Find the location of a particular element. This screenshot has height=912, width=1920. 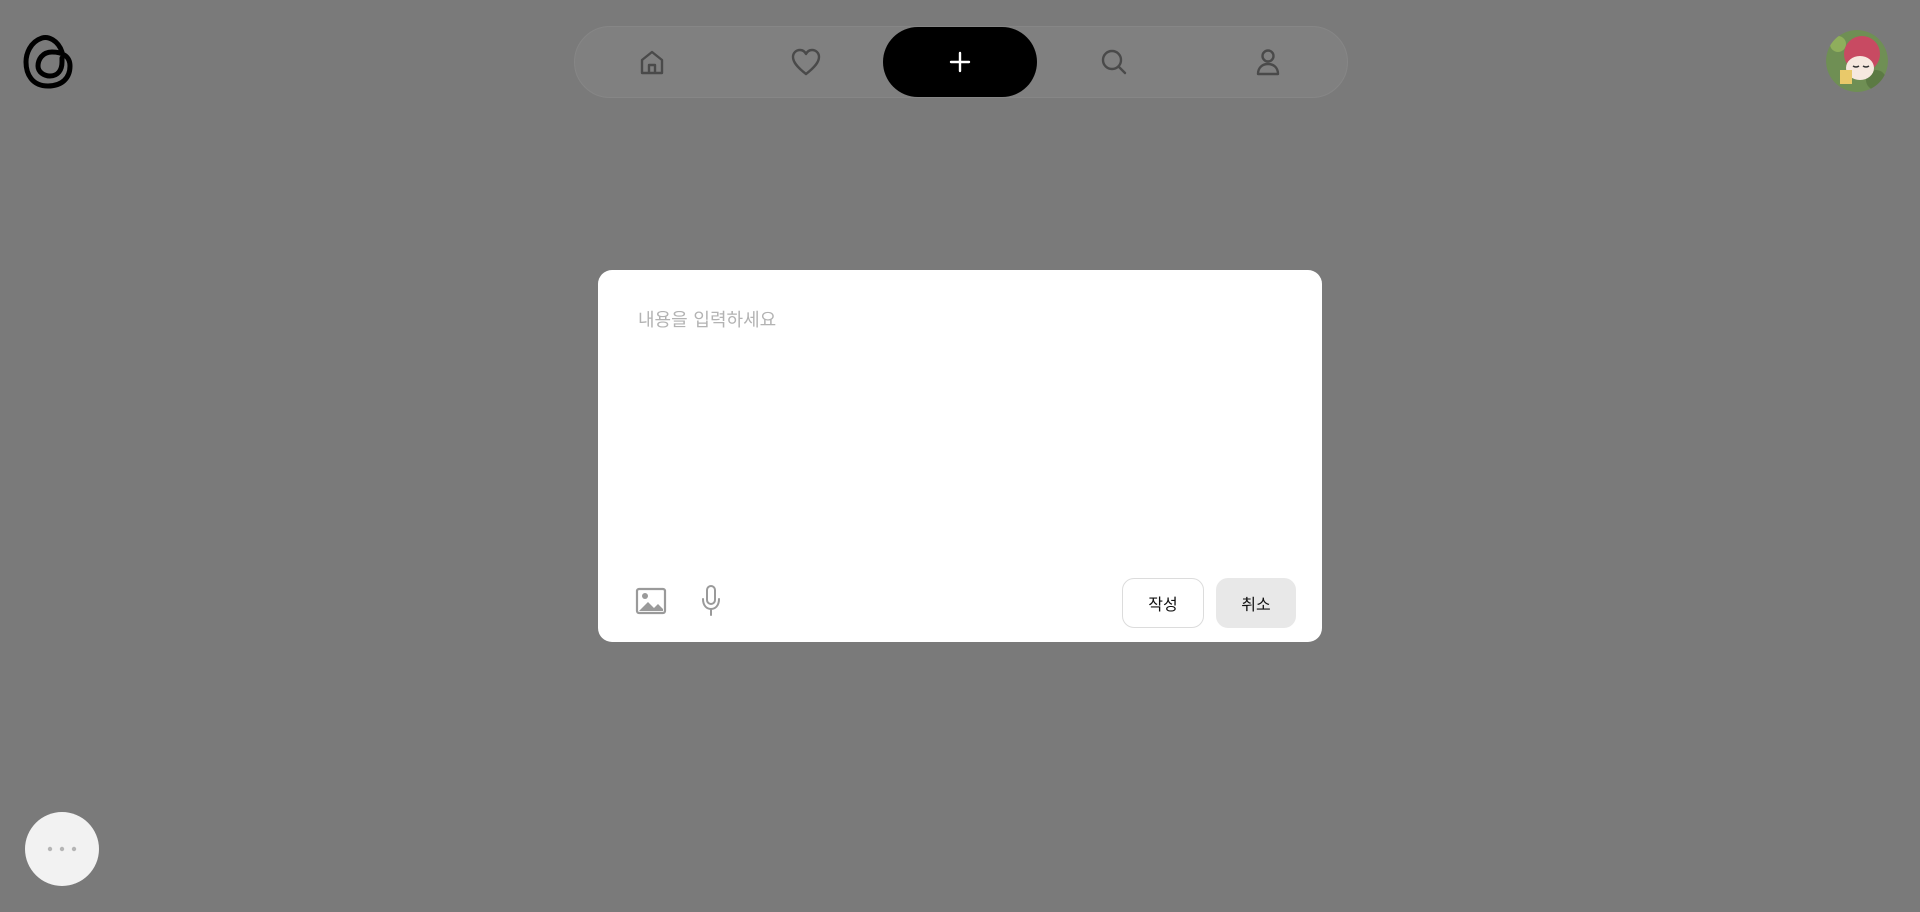

attach-image-button is located at coordinates (651, 601).